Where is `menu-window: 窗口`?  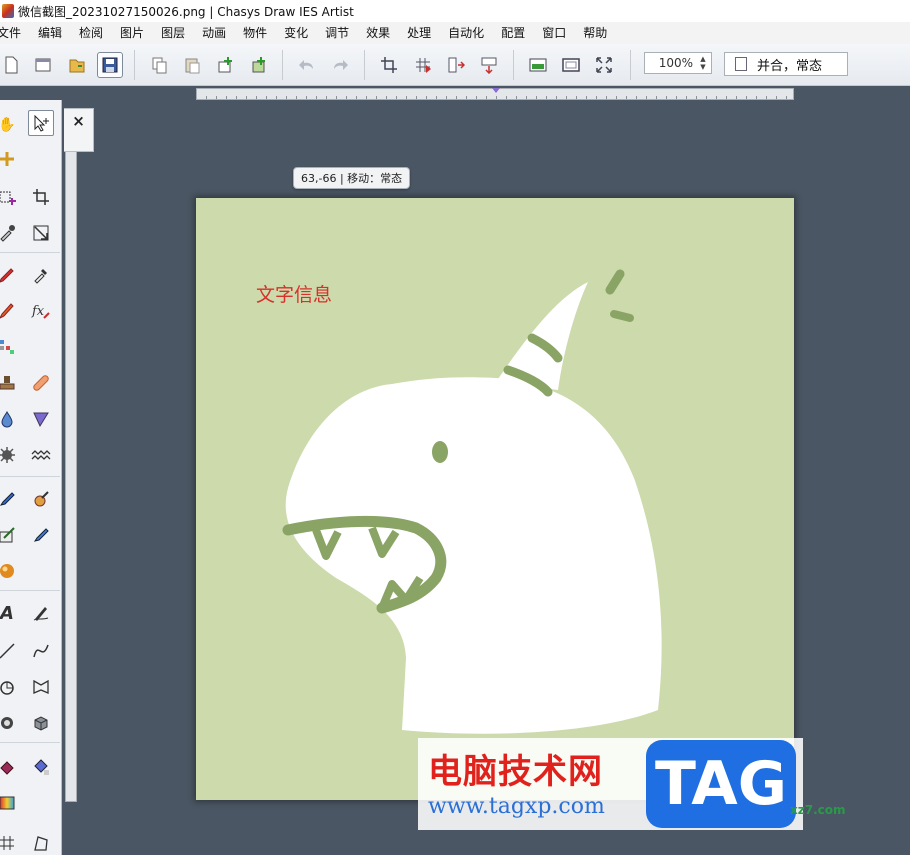
menu-window: 窗口 is located at coordinates (553, 33).